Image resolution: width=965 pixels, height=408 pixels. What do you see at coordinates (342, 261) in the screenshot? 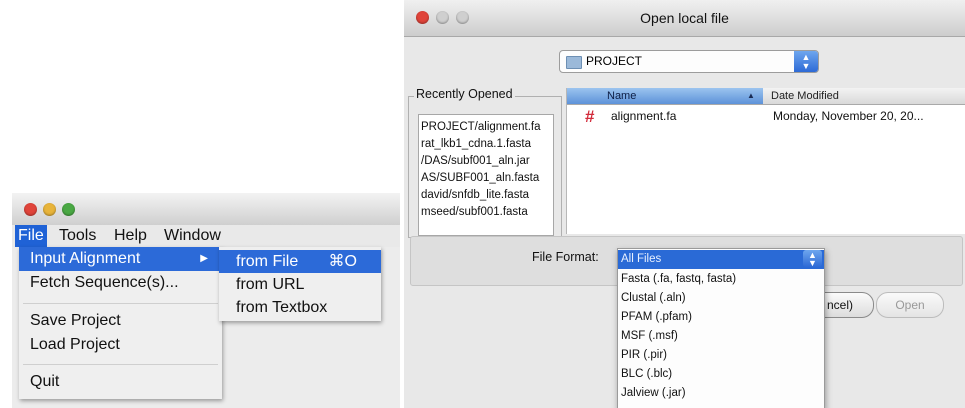
I see `keyboard-shortcut: ⌘O` at bounding box center [342, 261].